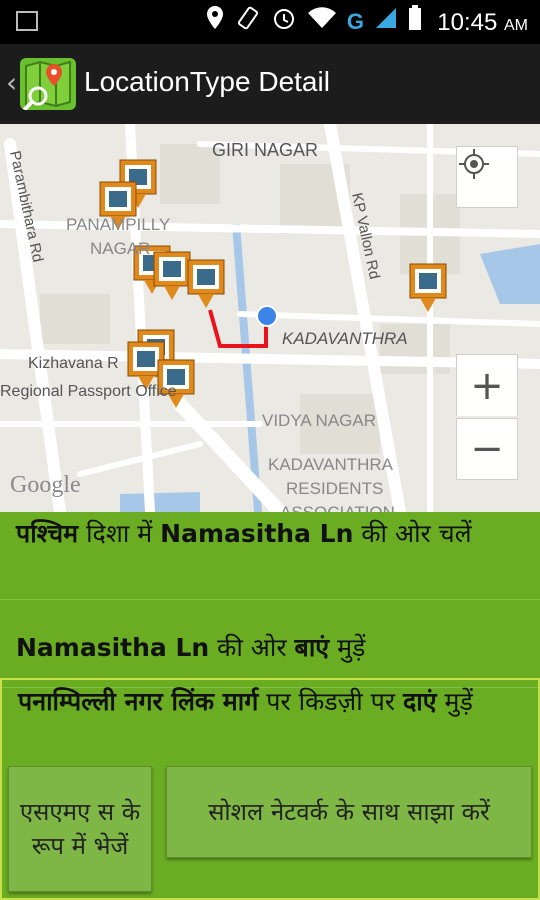  Describe the element at coordinates (207, 81) in the screenshot. I see `page-title: LocationType Detail` at that location.